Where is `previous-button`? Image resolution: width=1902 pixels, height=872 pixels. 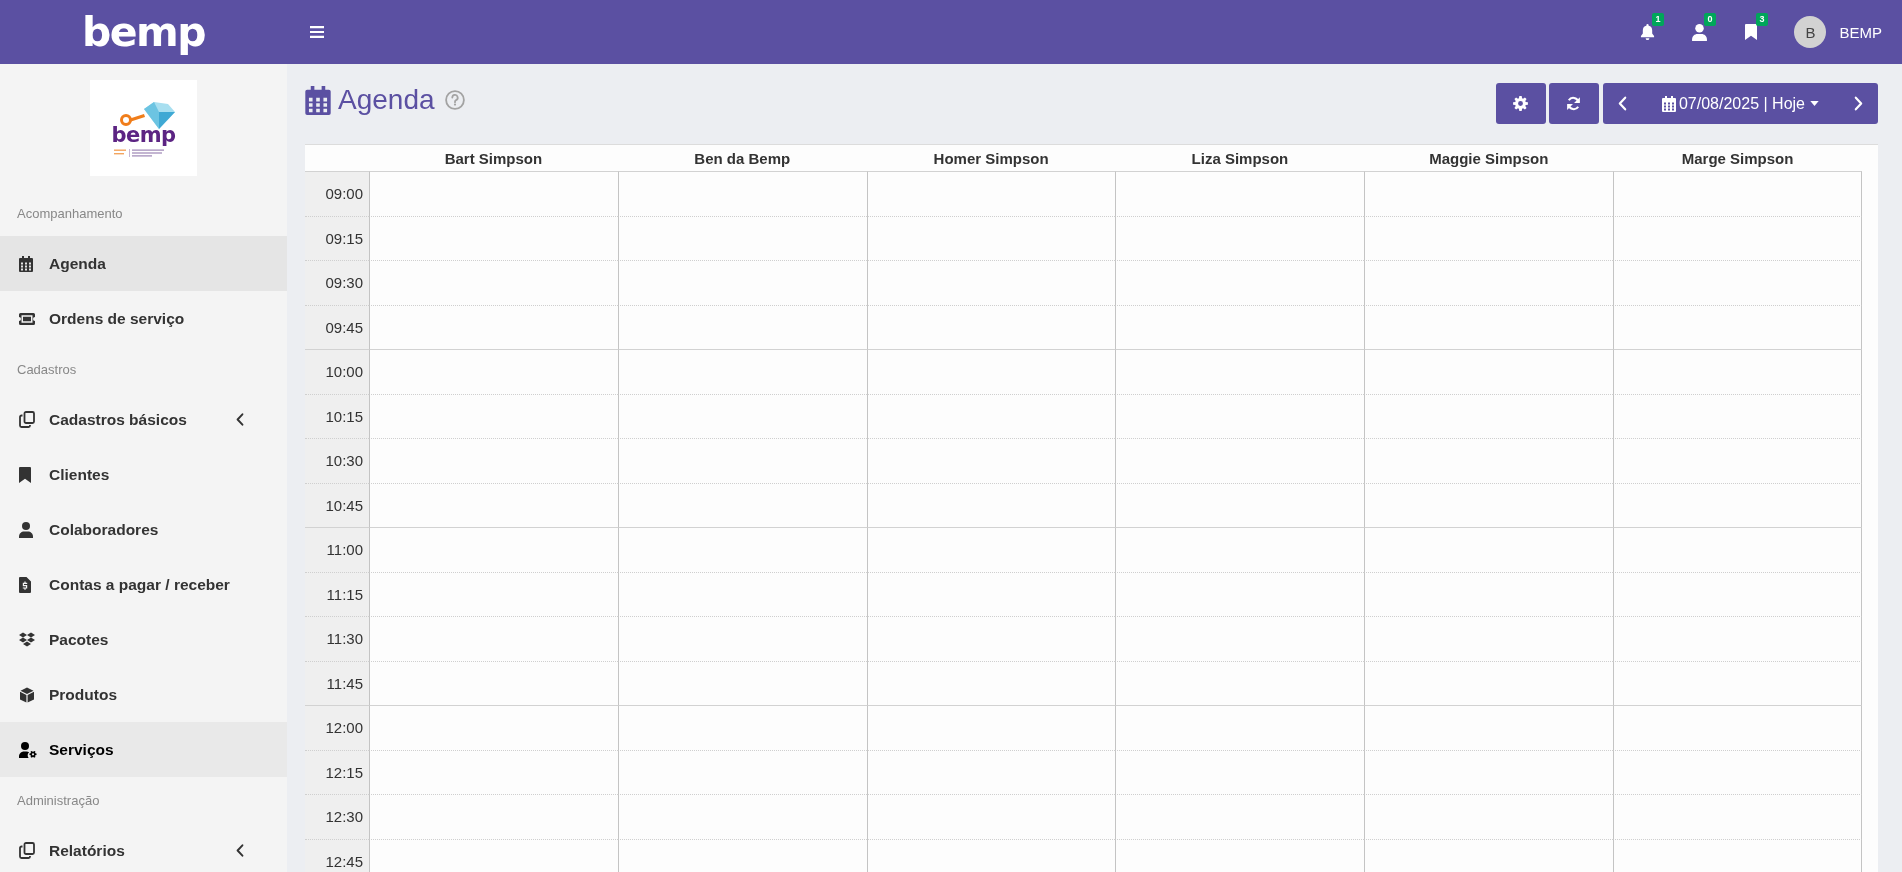 previous-button is located at coordinates (1622, 103).